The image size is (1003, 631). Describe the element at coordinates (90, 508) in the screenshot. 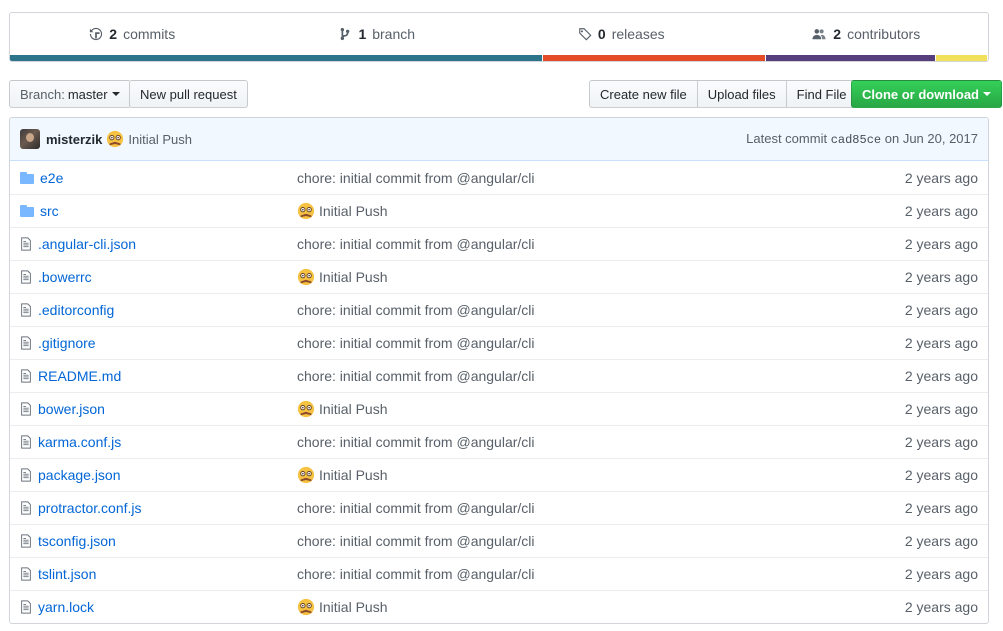

I see `file-link: protractor.conf.js` at that location.